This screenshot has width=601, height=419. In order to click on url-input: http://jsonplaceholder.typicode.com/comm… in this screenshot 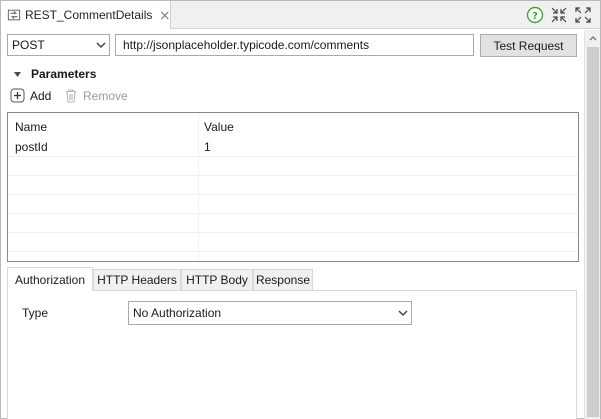, I will do `click(294, 45)`.